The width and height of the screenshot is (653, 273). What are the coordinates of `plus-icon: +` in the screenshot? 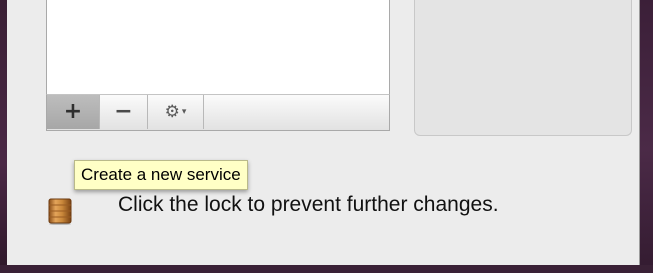 It's located at (73, 111).